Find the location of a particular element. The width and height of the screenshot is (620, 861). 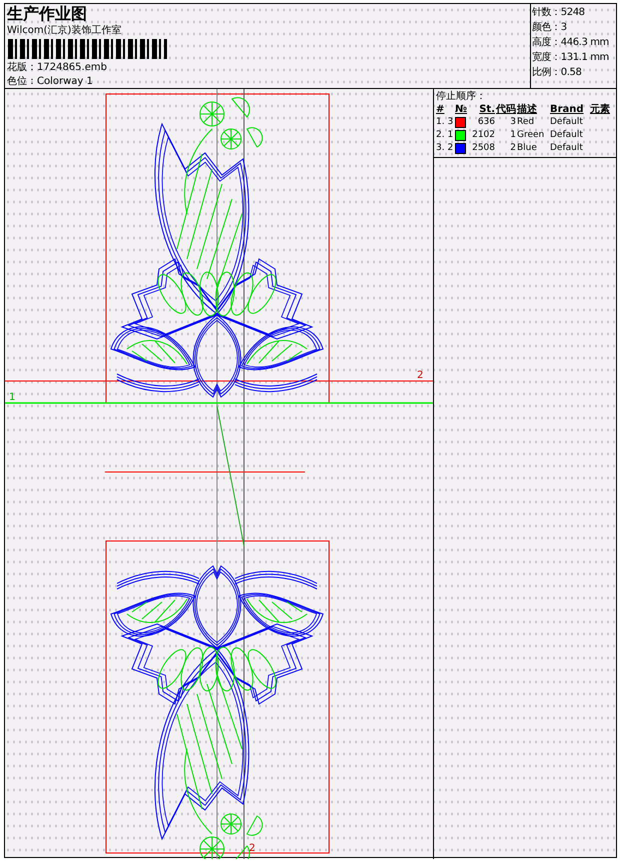

design-file: 花版：1724865.emb is located at coordinates (57, 67).